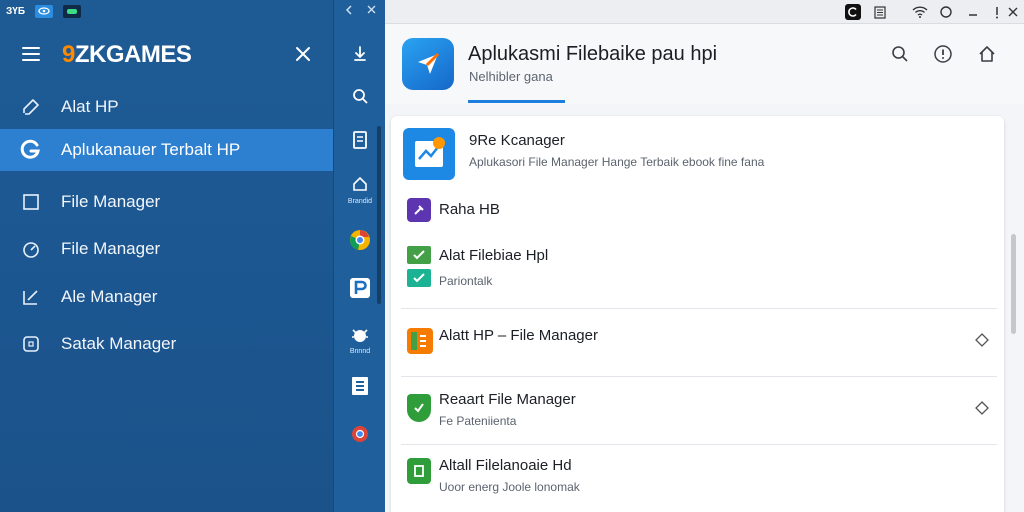 This screenshot has height=512, width=1024. Describe the element at coordinates (509, 487) in the screenshot. I see `list-item-subtitle: Uoor energ Joole lonomak` at that location.